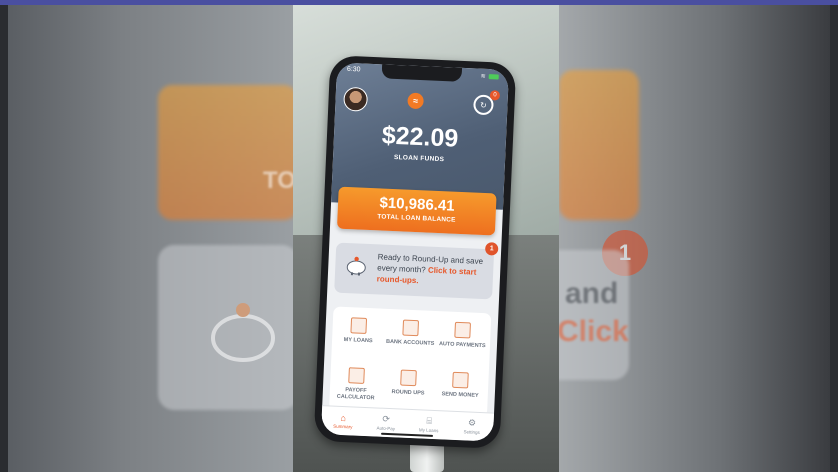 Image resolution: width=838 pixels, height=472 pixels. I want to click on sloan-logo-icon: ≈, so click(415, 101).